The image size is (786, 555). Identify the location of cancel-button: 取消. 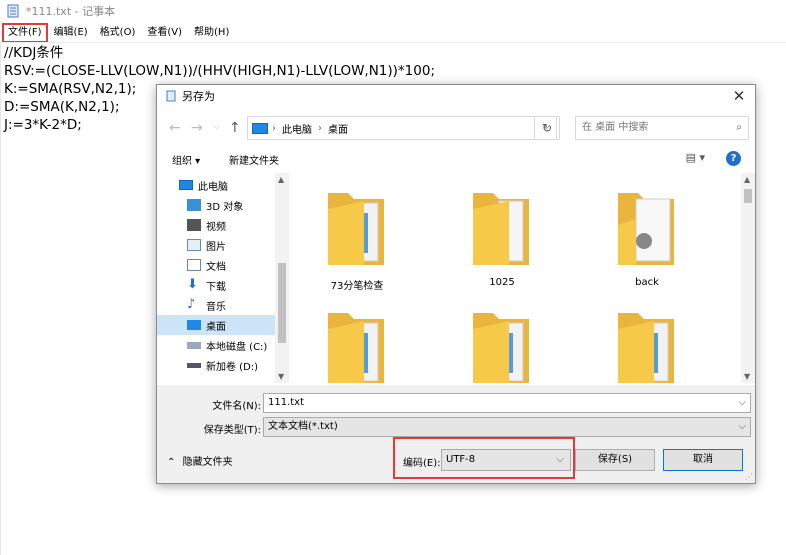
(703, 460).